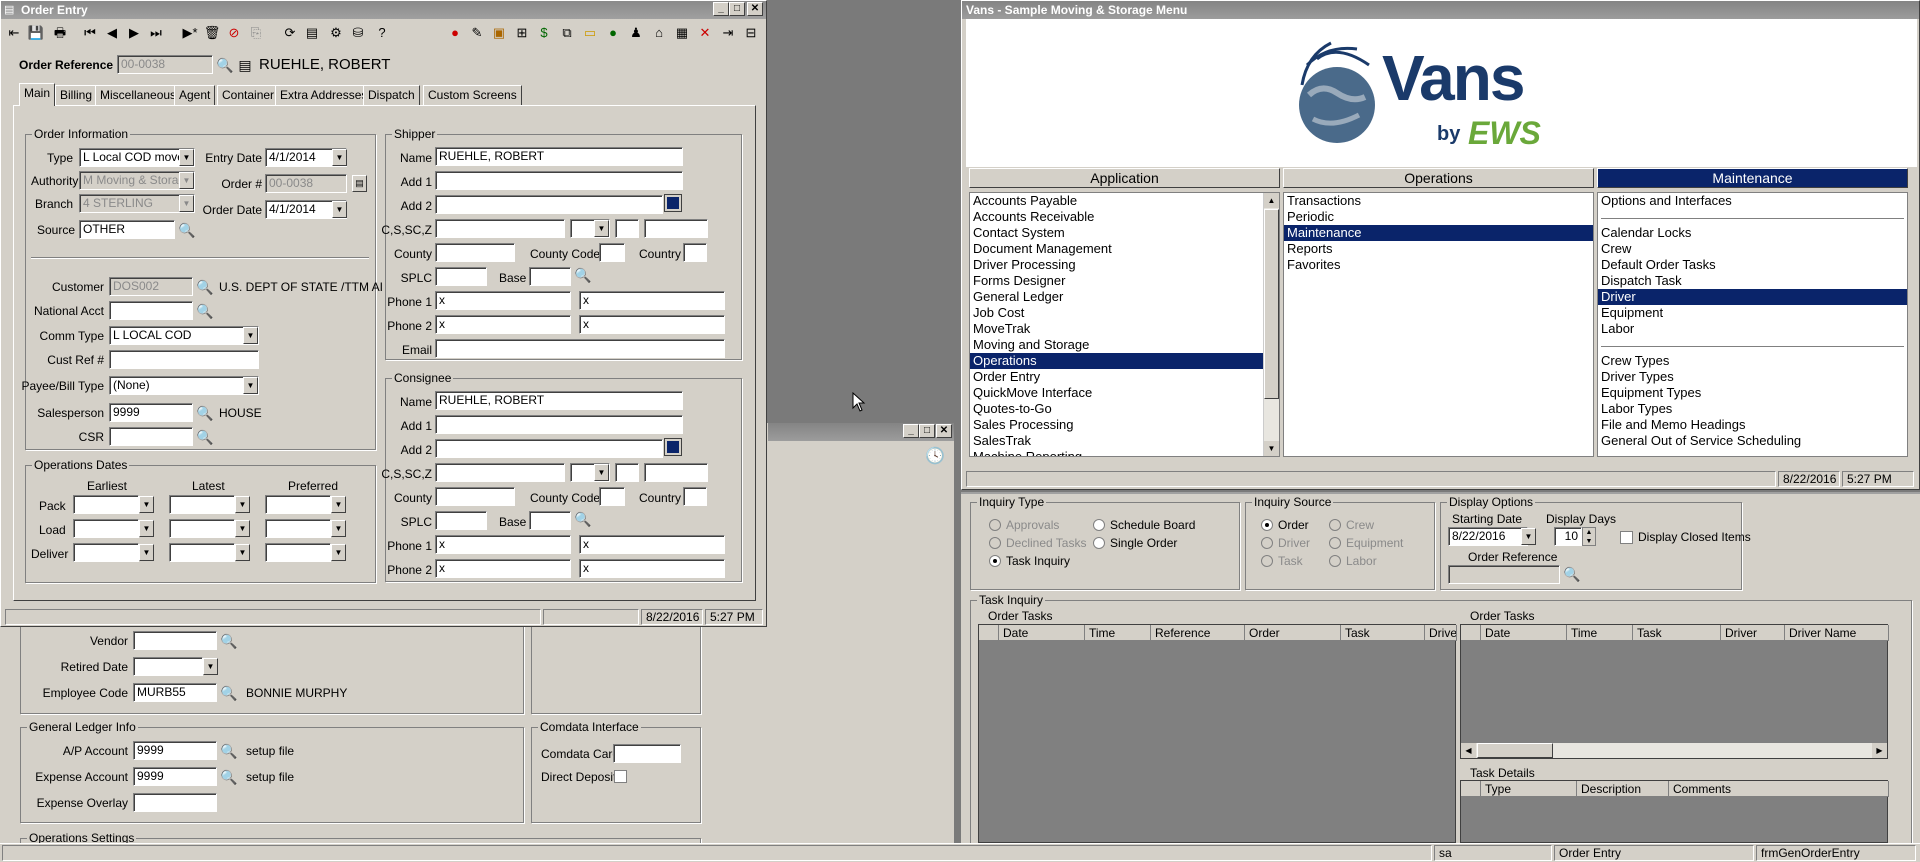 This screenshot has height=862, width=1920. Describe the element at coordinates (461, 276) in the screenshot. I see `shipper-splc-input` at that location.